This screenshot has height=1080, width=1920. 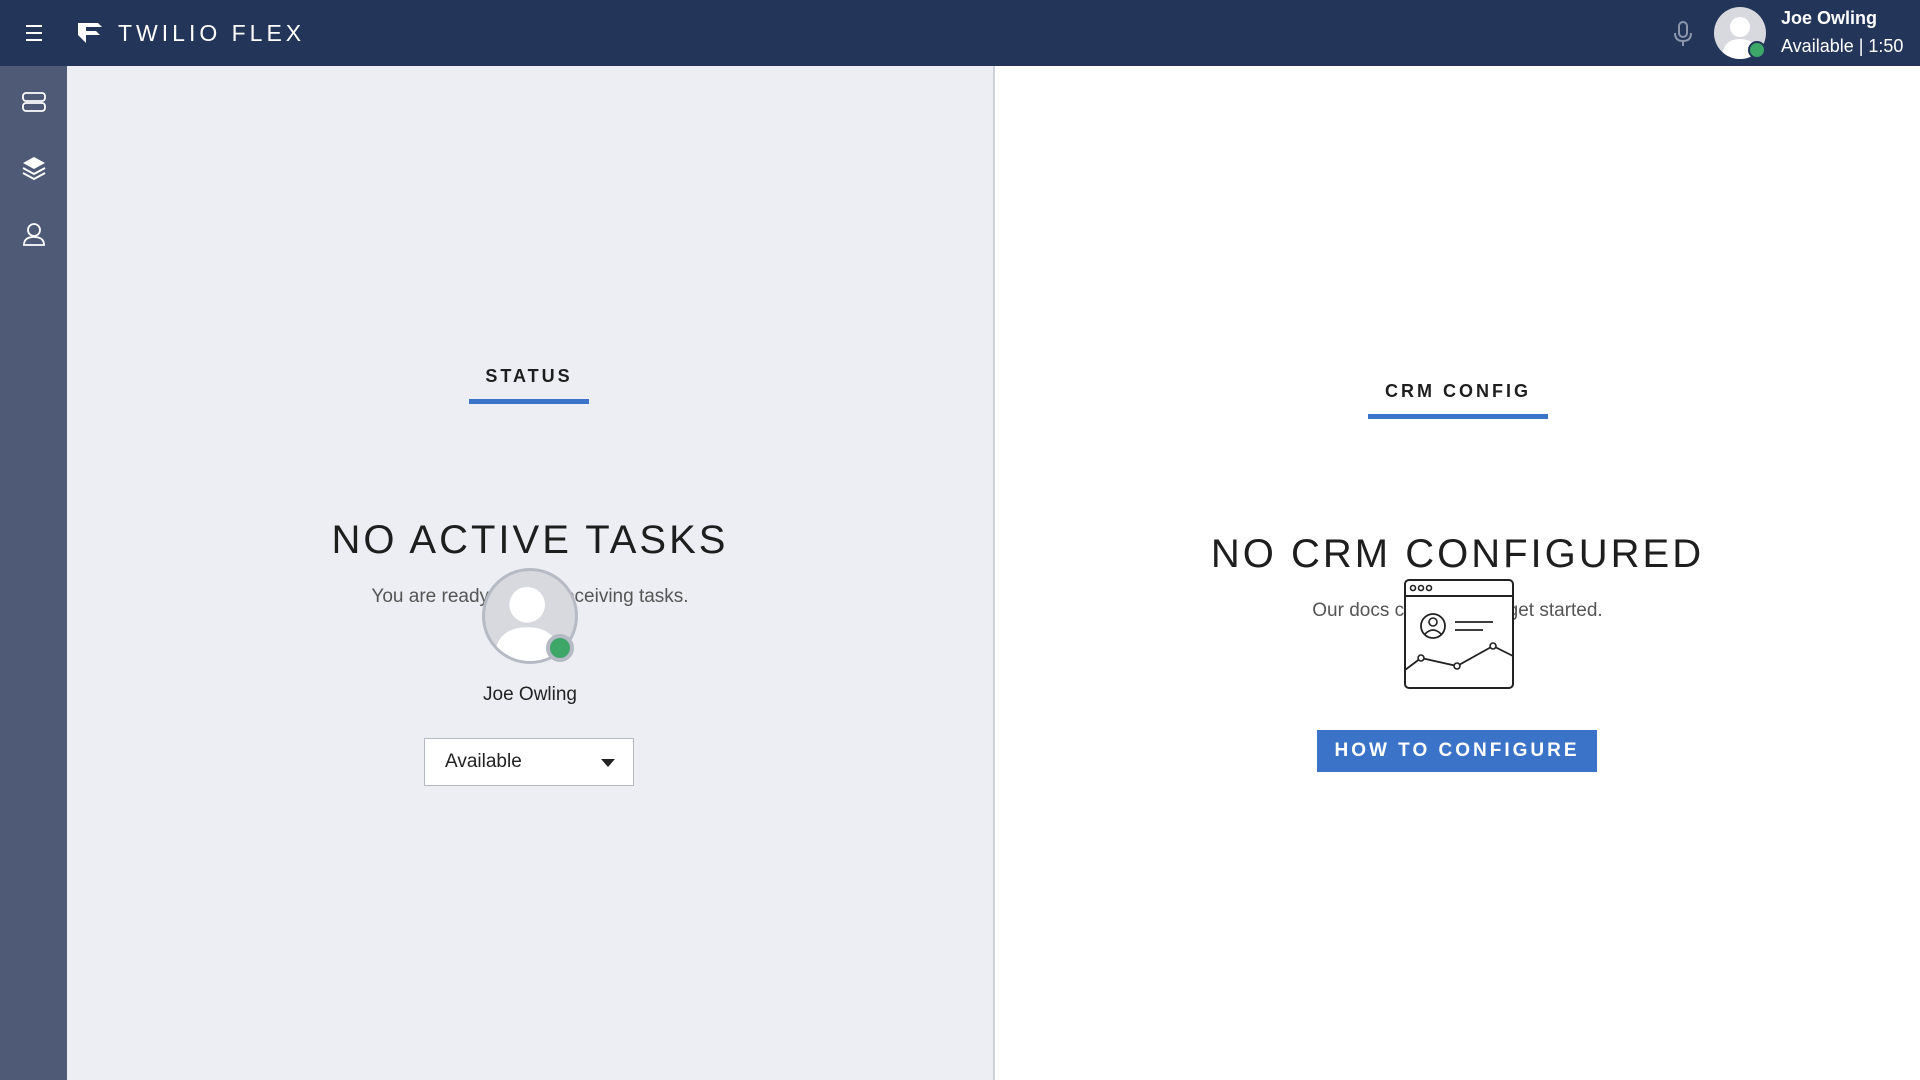 What do you see at coordinates (1683, 34) in the screenshot?
I see `microphone-icon` at bounding box center [1683, 34].